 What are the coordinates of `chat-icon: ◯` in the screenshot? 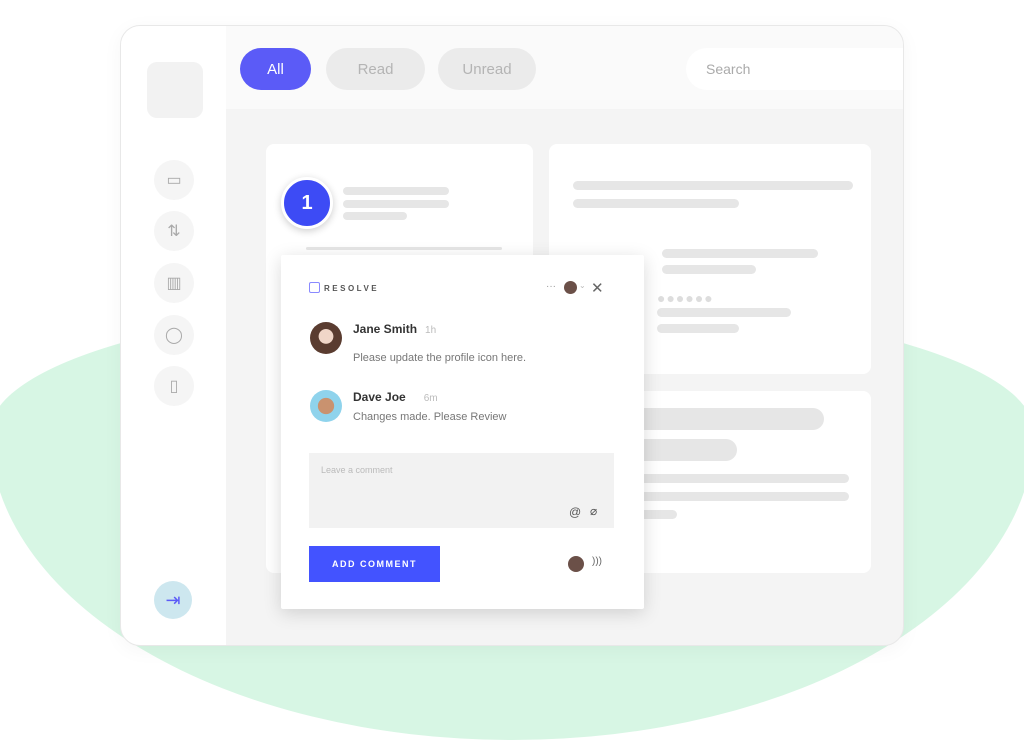 It's located at (174, 335).